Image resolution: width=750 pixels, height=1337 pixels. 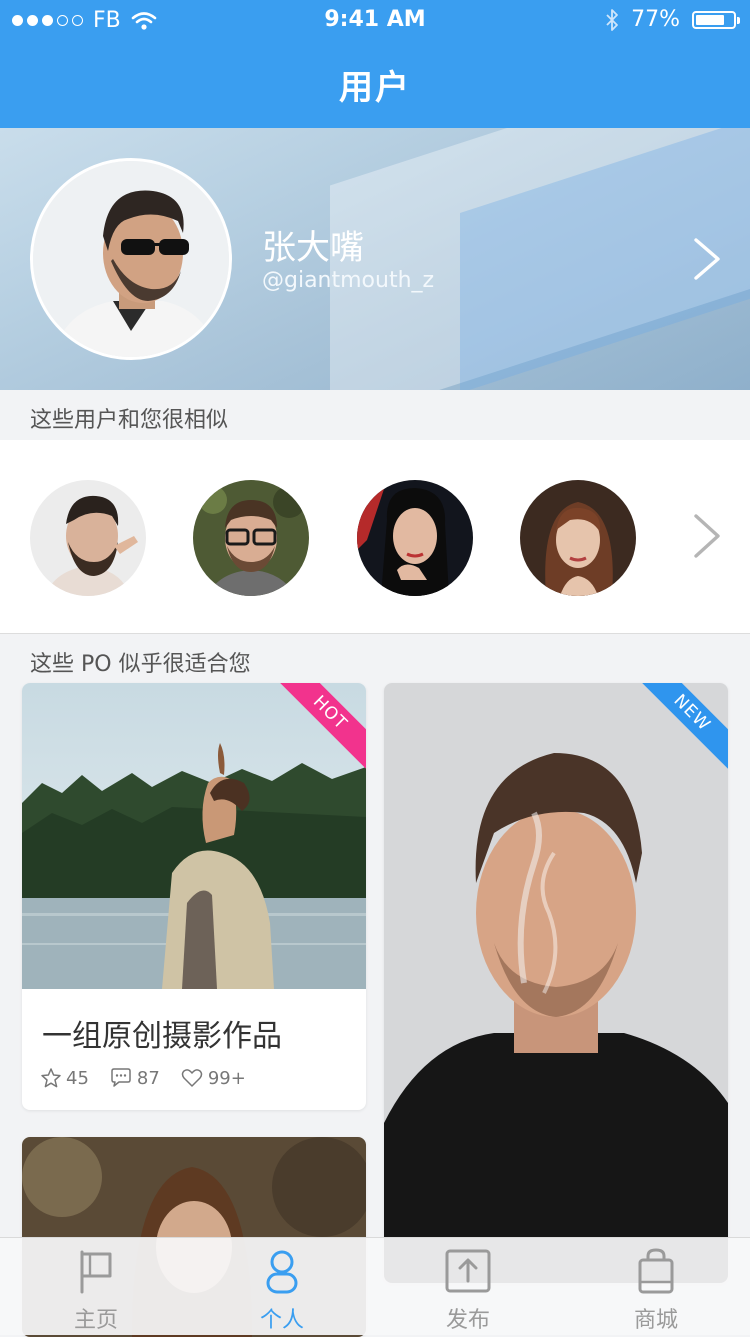 What do you see at coordinates (162, 1036) in the screenshot?
I see `post-title: 一组原创摄影作品` at bounding box center [162, 1036].